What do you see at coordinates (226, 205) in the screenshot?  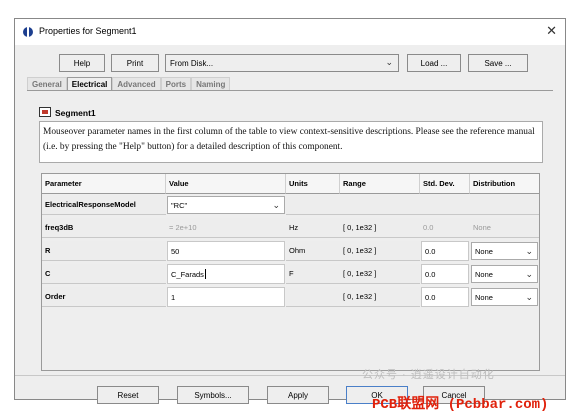 I see `value-select-electrical-response-model: "RC" ⌄` at bounding box center [226, 205].